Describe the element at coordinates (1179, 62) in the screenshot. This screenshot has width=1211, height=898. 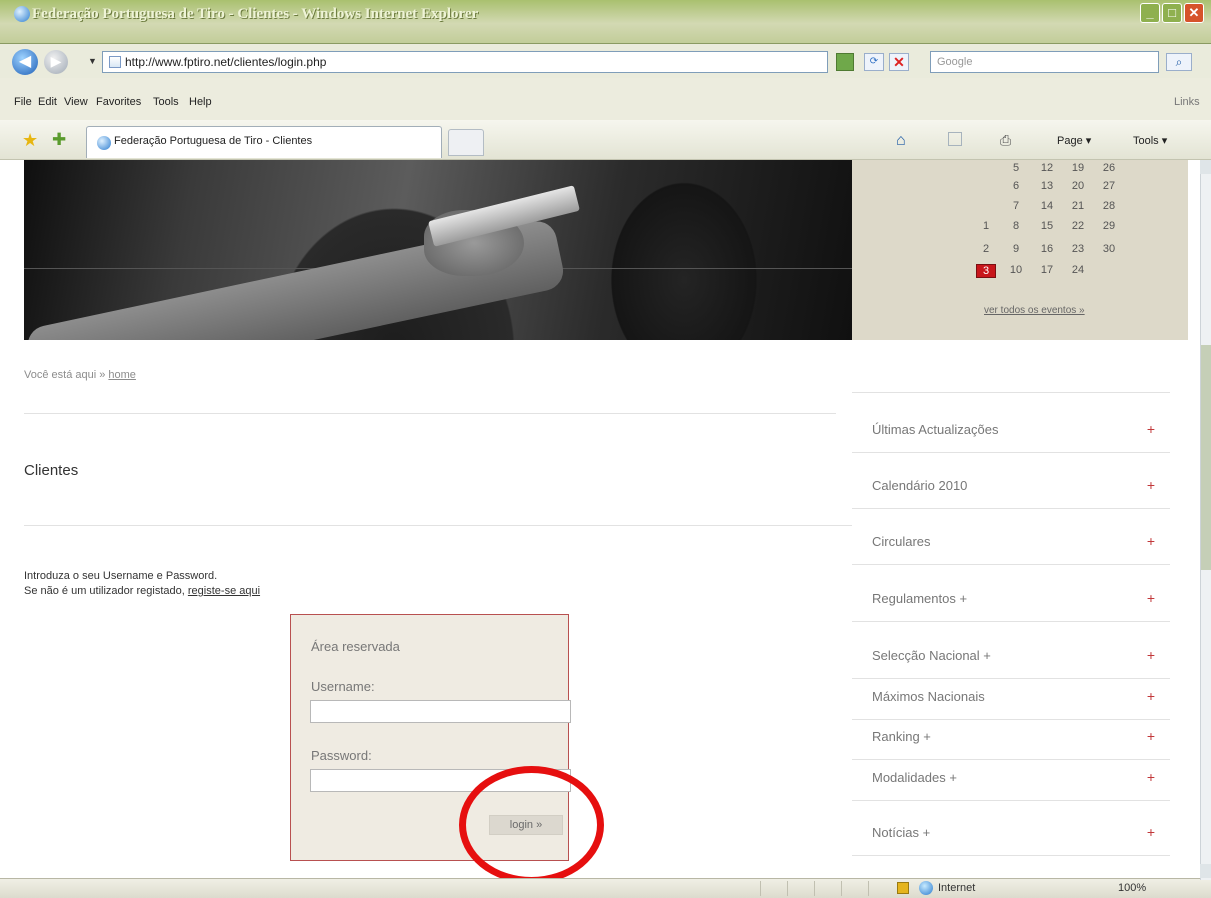
I see `search-icon: ⌕` at that location.